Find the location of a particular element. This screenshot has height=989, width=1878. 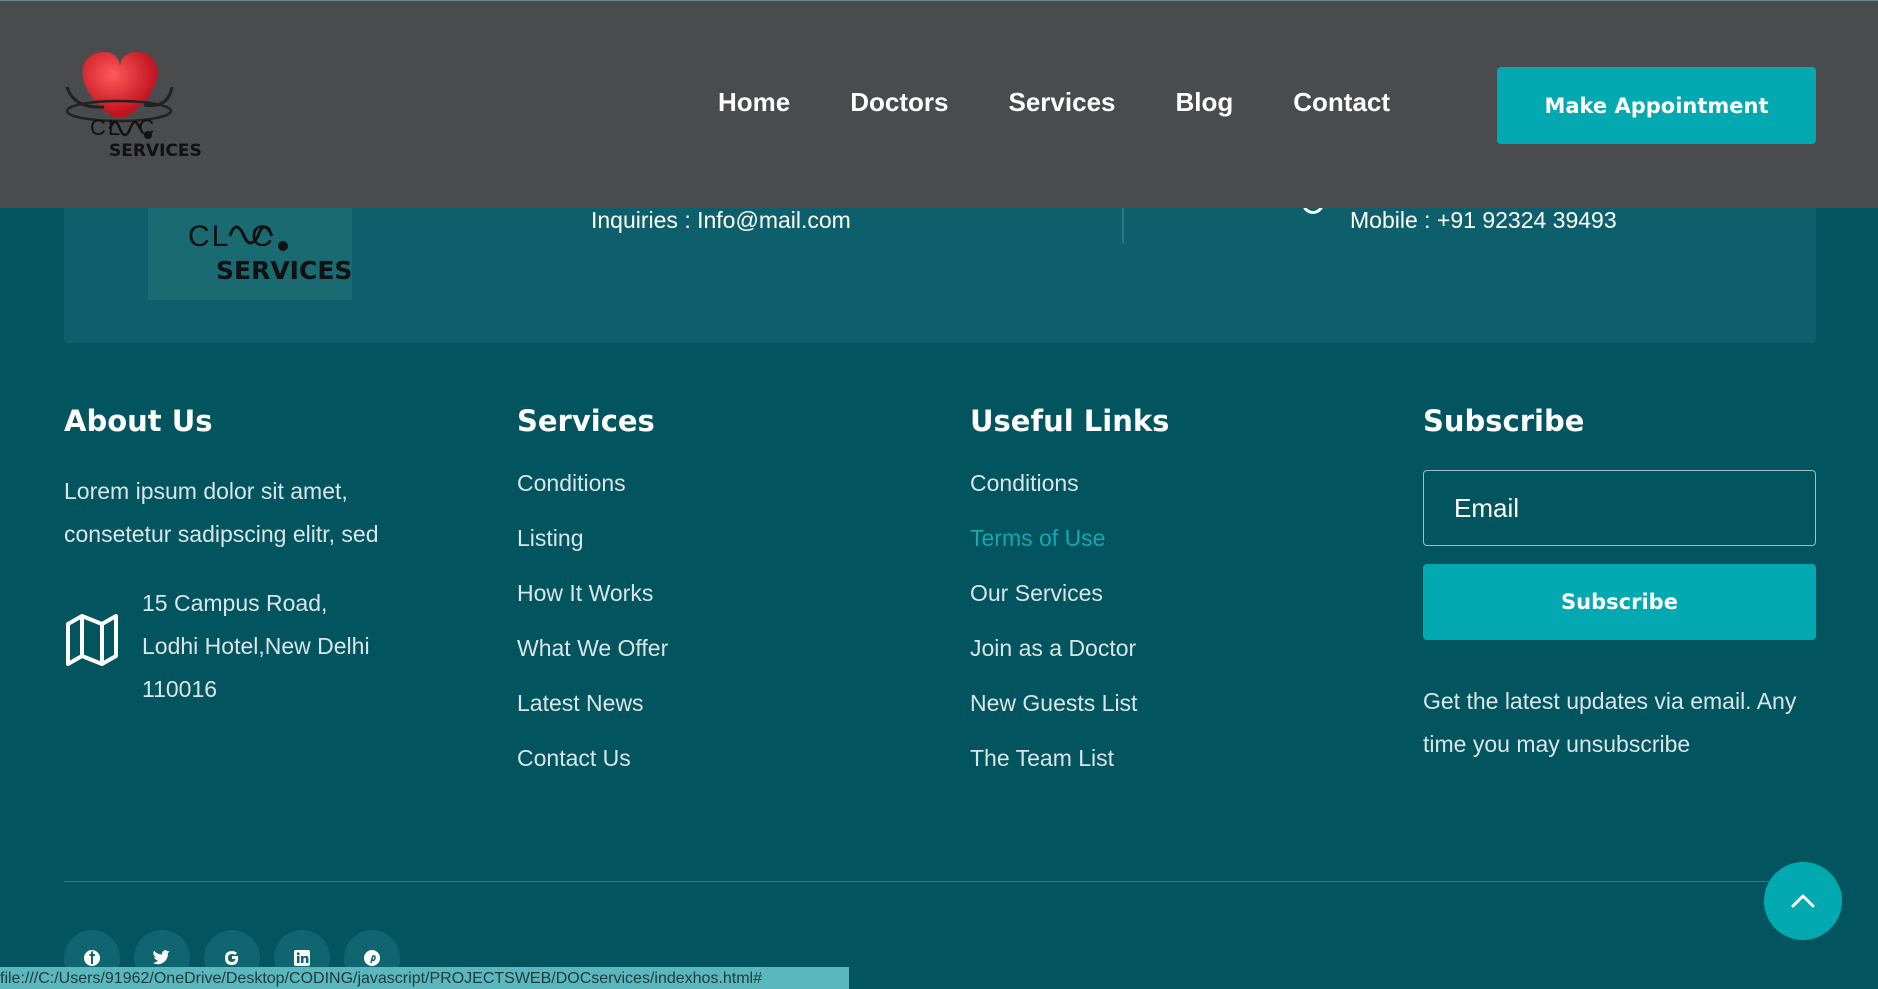

brand-clinic-text: CL C is located at coordinates (123, 127).